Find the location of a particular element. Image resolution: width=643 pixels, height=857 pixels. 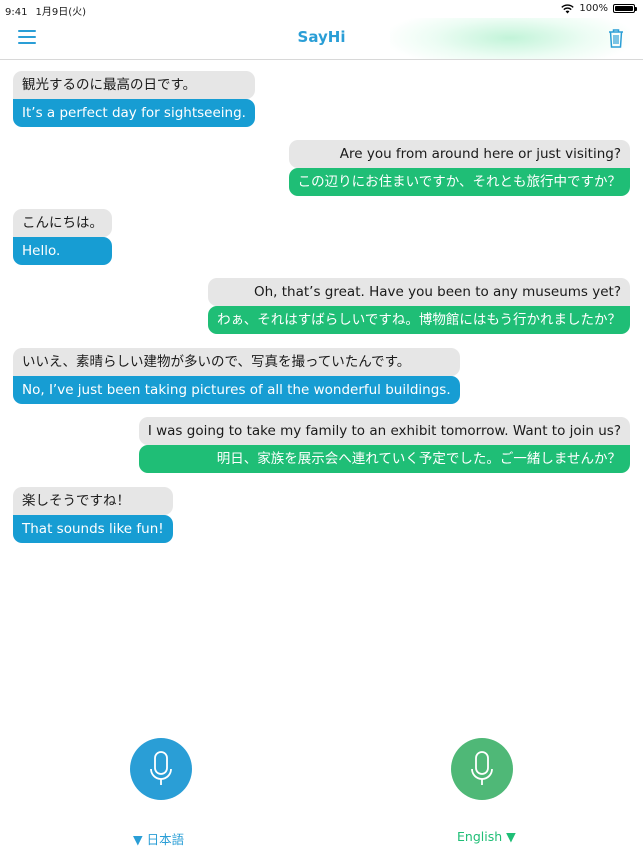

status-right: 100% is located at coordinates (599, 8).